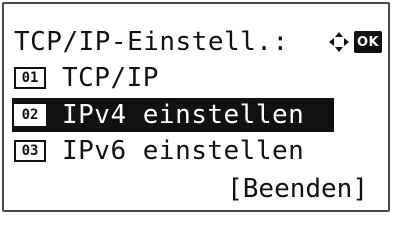  Describe the element at coordinates (183, 151) in the screenshot. I see `menu-item-label: IPv6 einstellen` at that location.